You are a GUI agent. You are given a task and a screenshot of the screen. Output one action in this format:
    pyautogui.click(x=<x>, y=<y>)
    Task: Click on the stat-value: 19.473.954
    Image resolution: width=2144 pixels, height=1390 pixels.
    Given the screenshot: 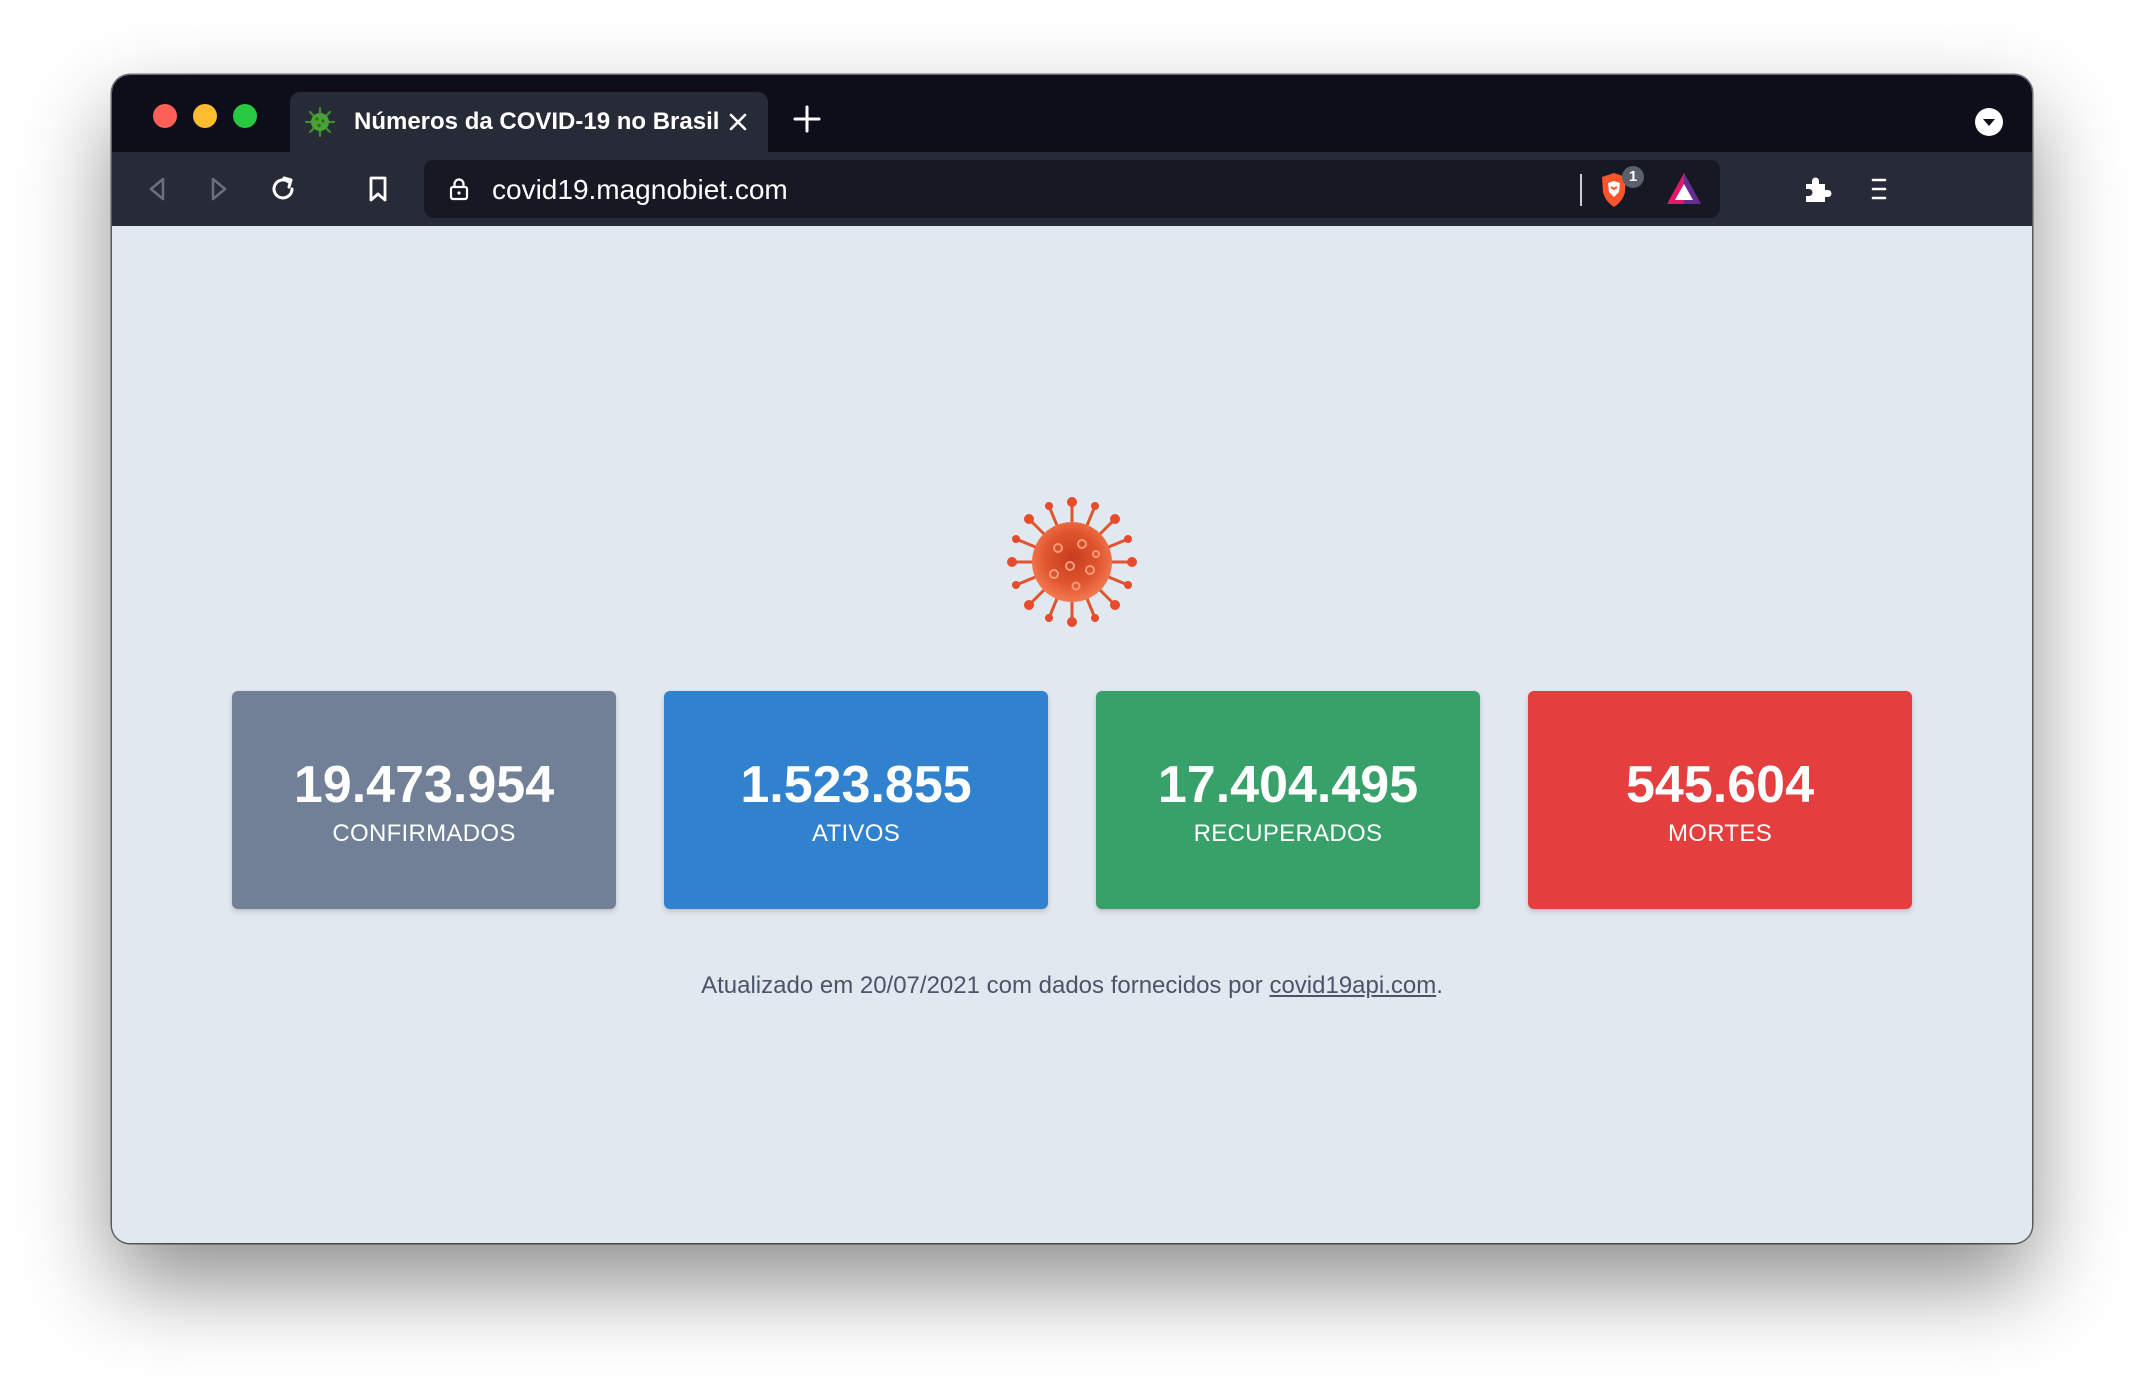 What is the action you would take?
    pyautogui.click(x=424, y=785)
    